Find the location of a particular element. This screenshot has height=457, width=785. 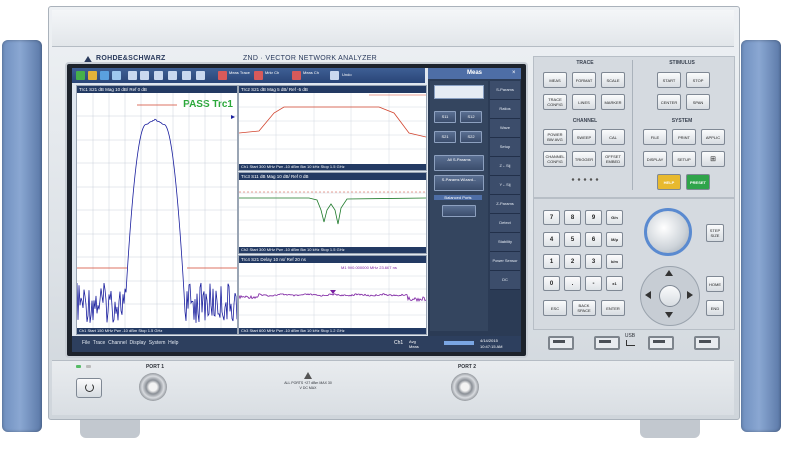

sweep-button: SWEEP is located at coordinates (584, 137).